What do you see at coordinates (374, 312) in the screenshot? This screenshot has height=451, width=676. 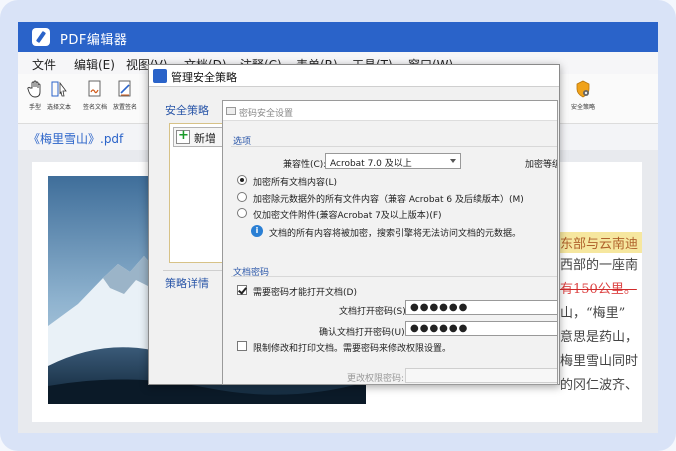 I see `open-password-label: 文档打开密码(S):` at bounding box center [374, 312].